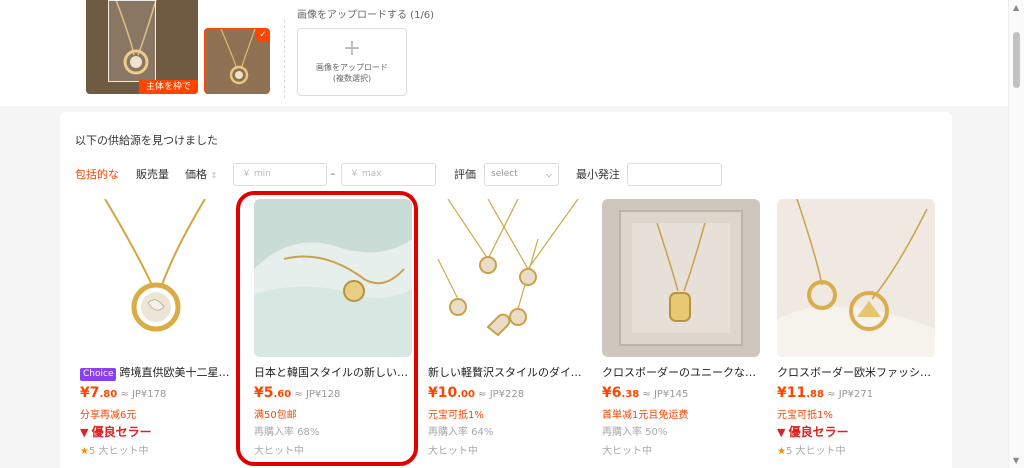  What do you see at coordinates (280, 174) in the screenshot?
I see `price-min-input: ￥ min` at bounding box center [280, 174].